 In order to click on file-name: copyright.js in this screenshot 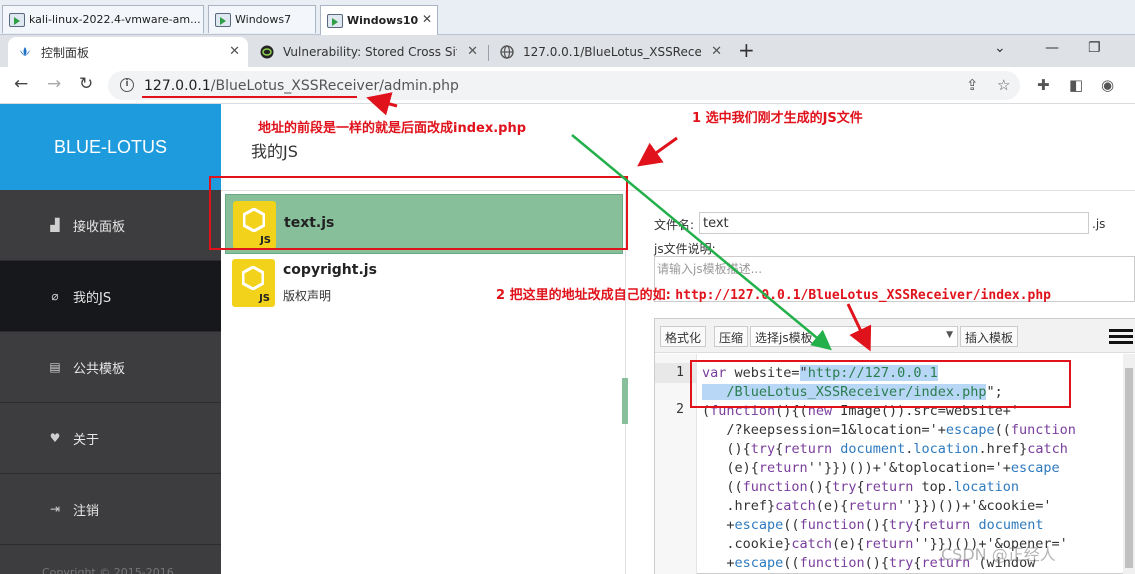, I will do `click(330, 270)`.